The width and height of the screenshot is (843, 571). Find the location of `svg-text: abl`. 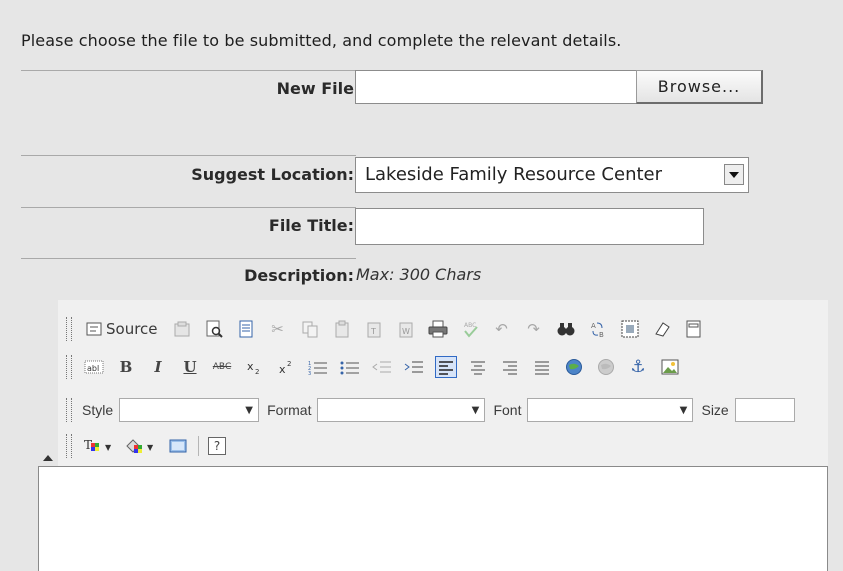

svg-text: abl is located at coordinates (93, 368).